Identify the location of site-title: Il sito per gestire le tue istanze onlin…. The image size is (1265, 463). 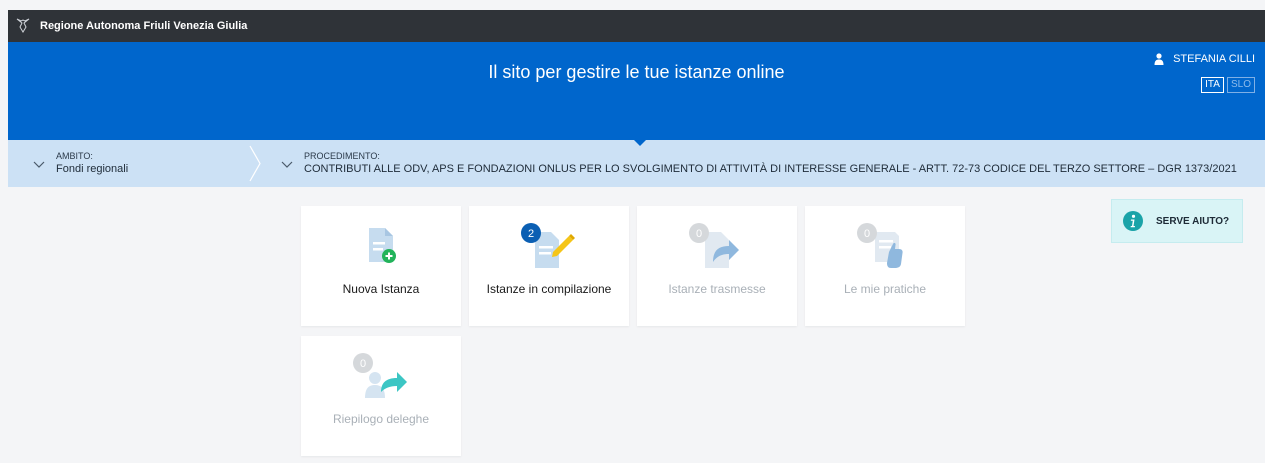
(636, 72).